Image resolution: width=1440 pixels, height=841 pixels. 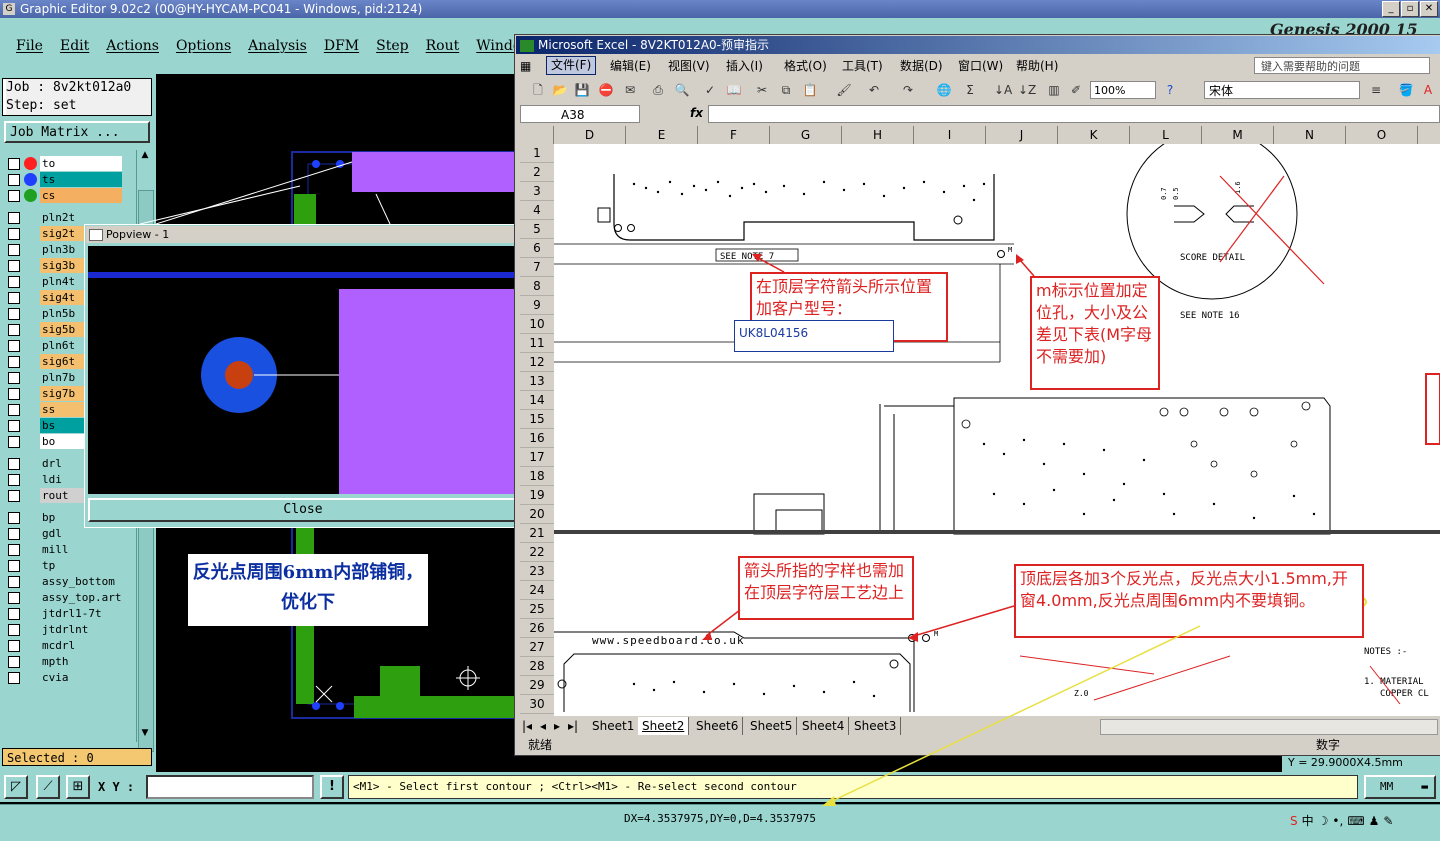 What do you see at coordinates (710, 90) in the screenshot?
I see `spelling-icon: ✓` at bounding box center [710, 90].